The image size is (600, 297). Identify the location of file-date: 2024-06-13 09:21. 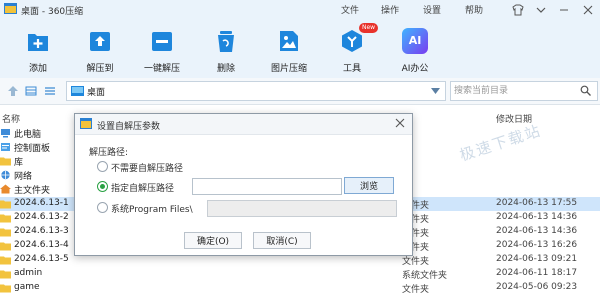
(537, 259).